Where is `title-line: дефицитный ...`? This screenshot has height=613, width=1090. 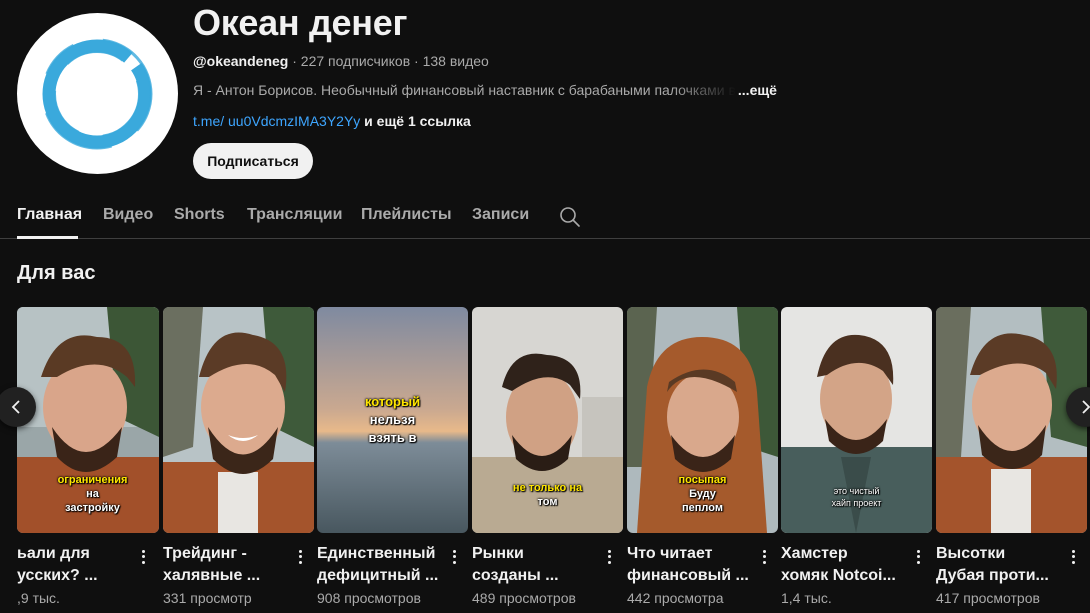
title-line: дефицитный ... is located at coordinates (378, 575).